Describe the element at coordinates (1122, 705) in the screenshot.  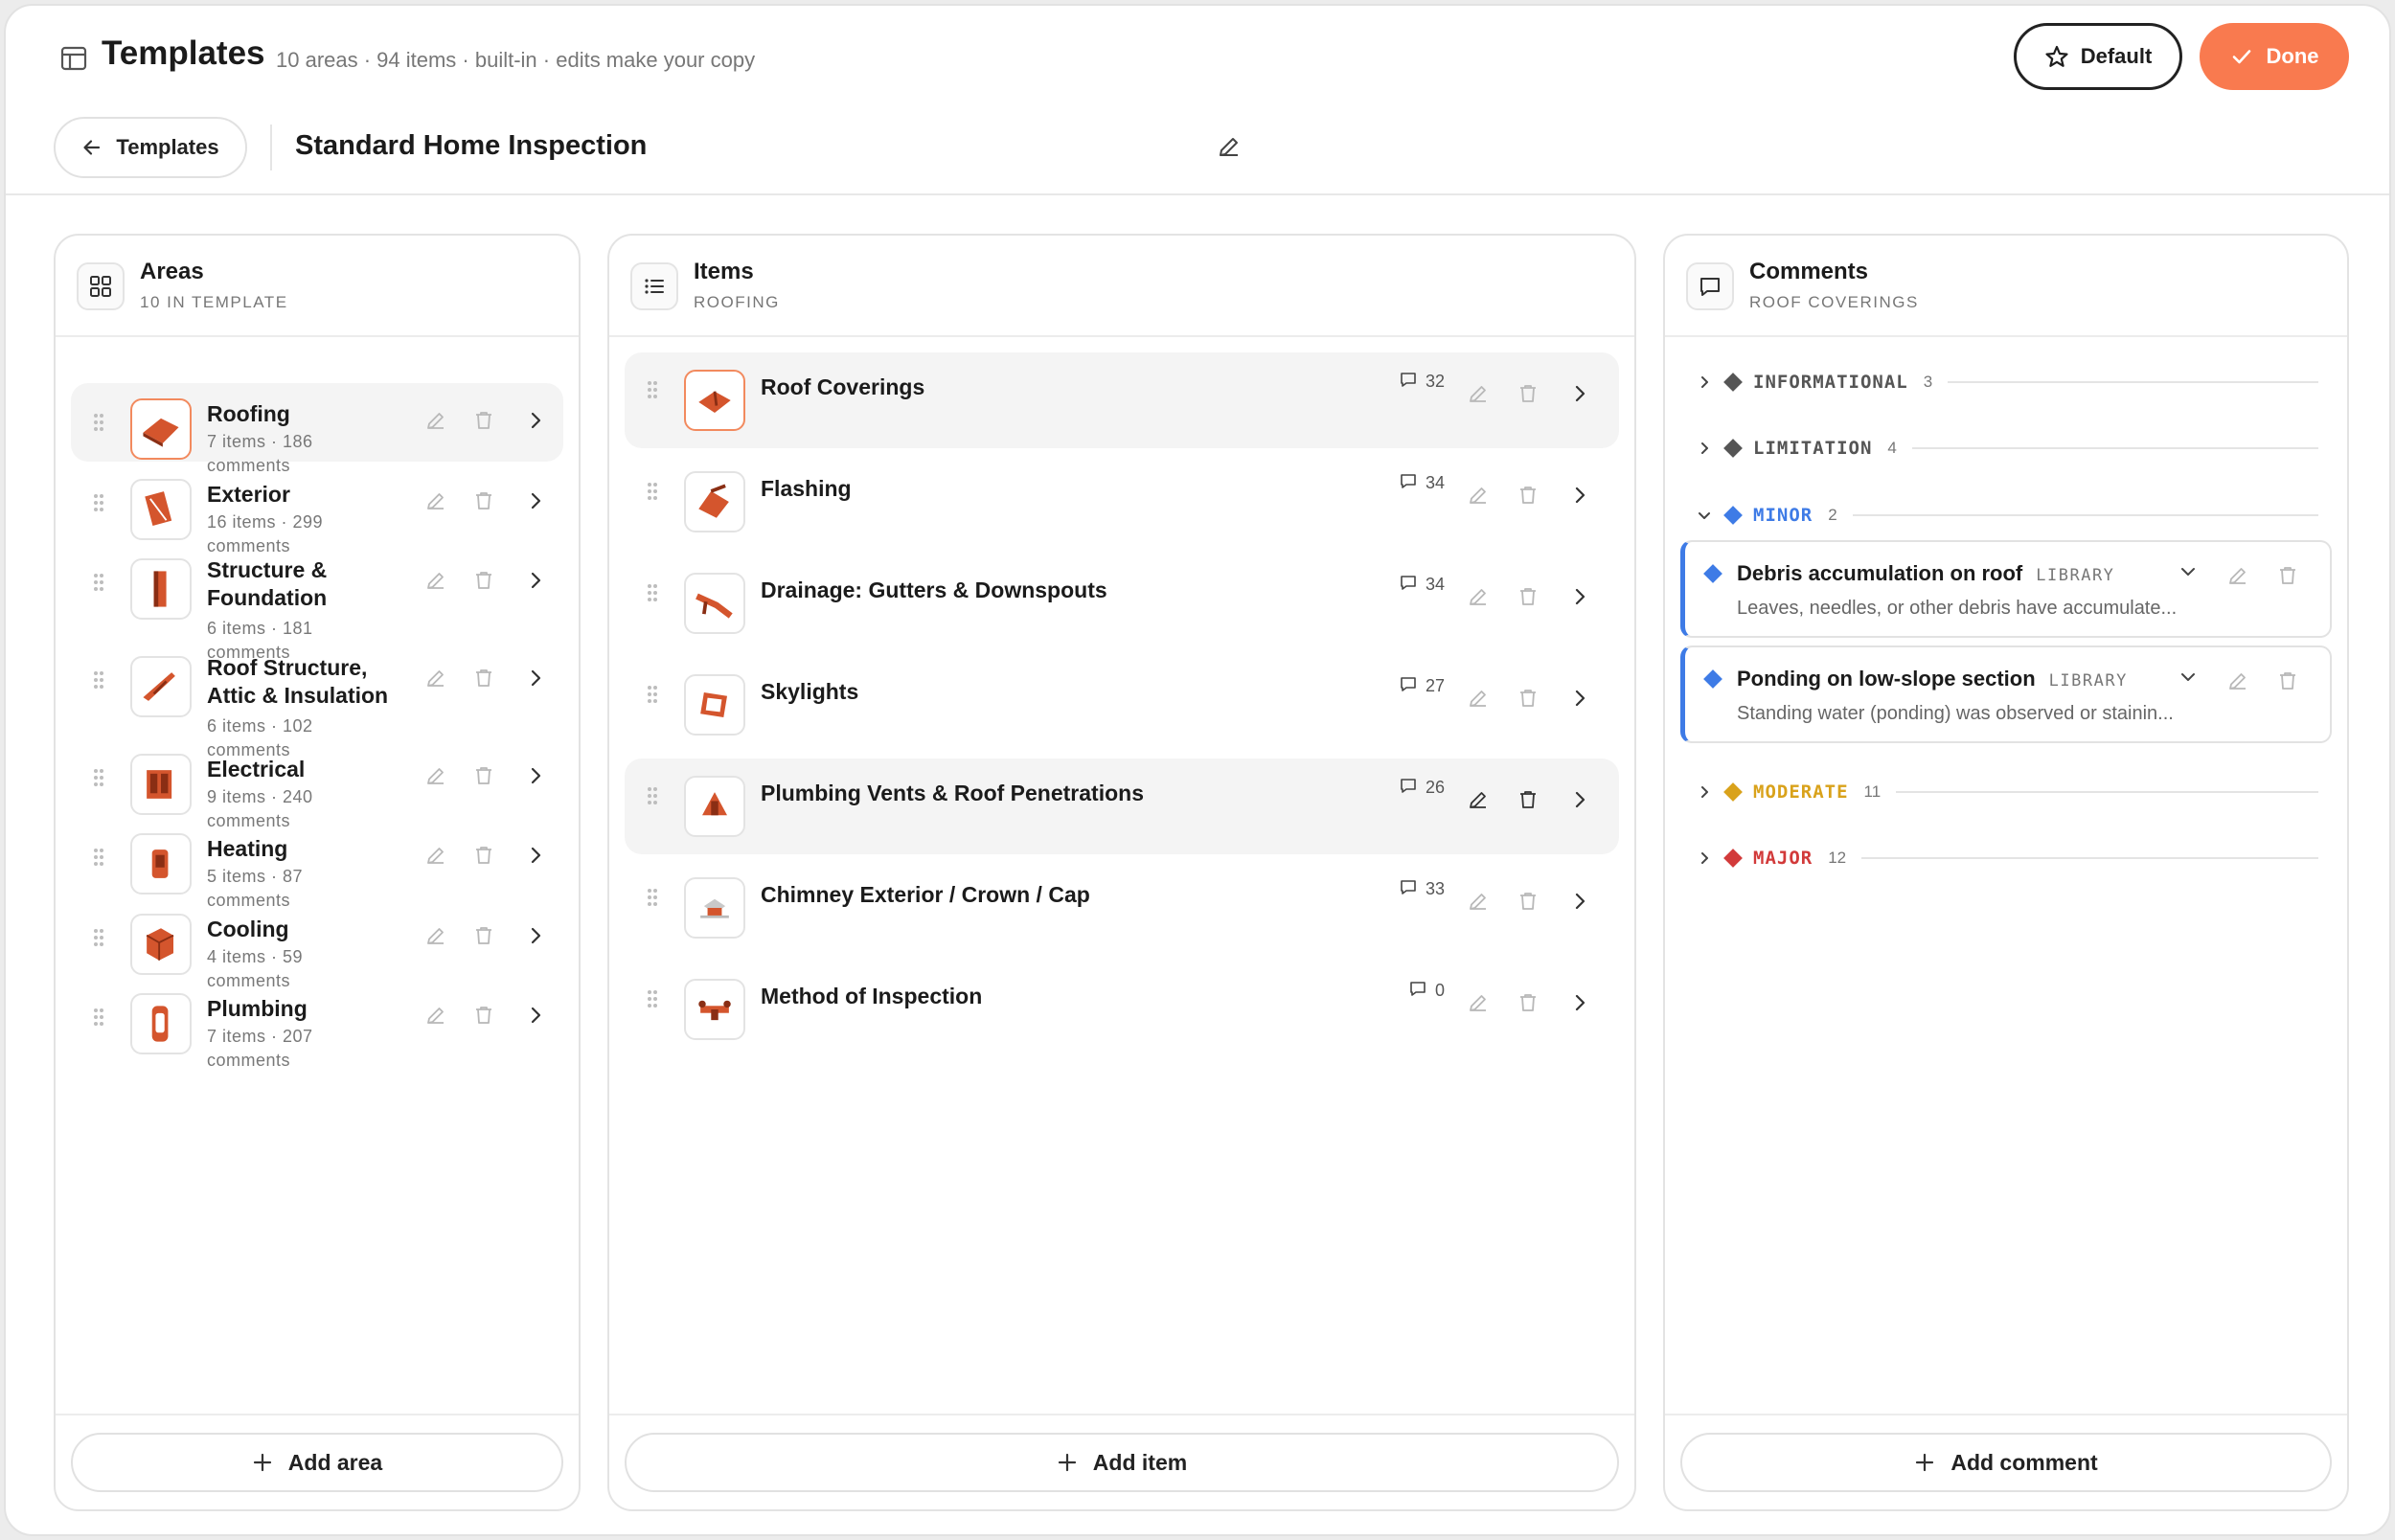
I see `item-row: Skylights 27` at that location.